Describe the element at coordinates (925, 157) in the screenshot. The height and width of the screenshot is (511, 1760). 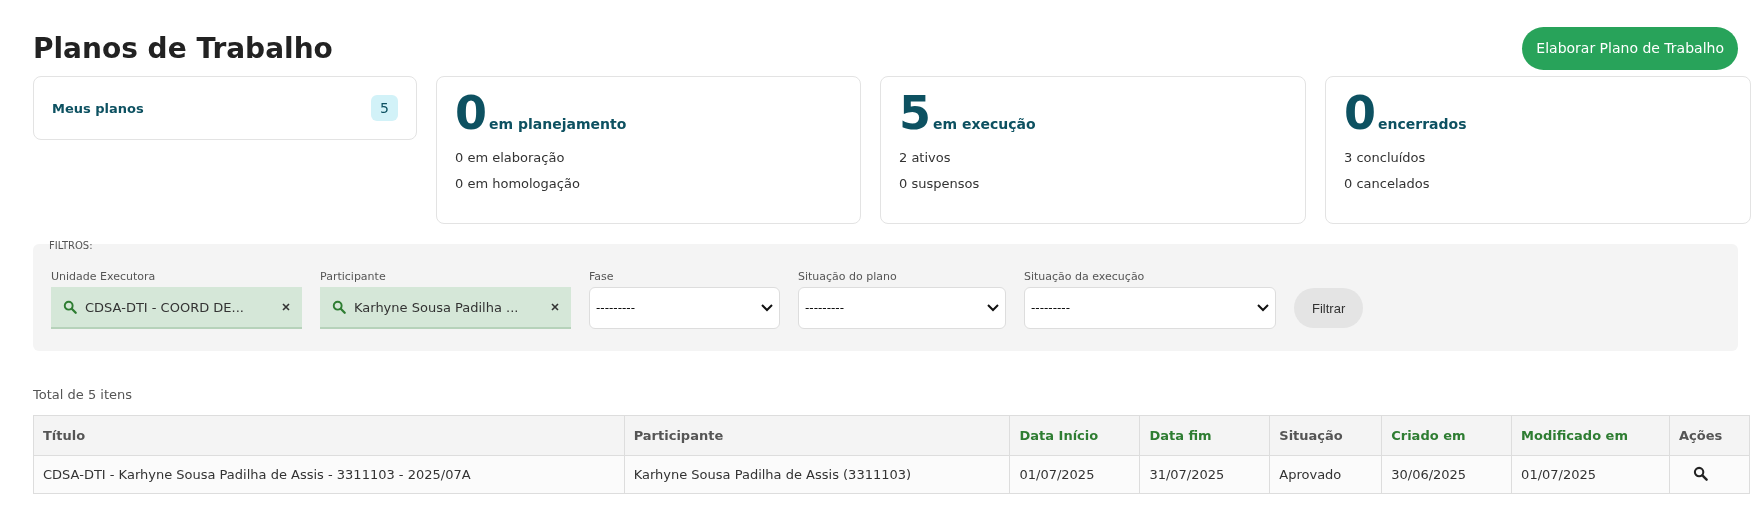
I see `summary-detail: 2 ativos` at that location.